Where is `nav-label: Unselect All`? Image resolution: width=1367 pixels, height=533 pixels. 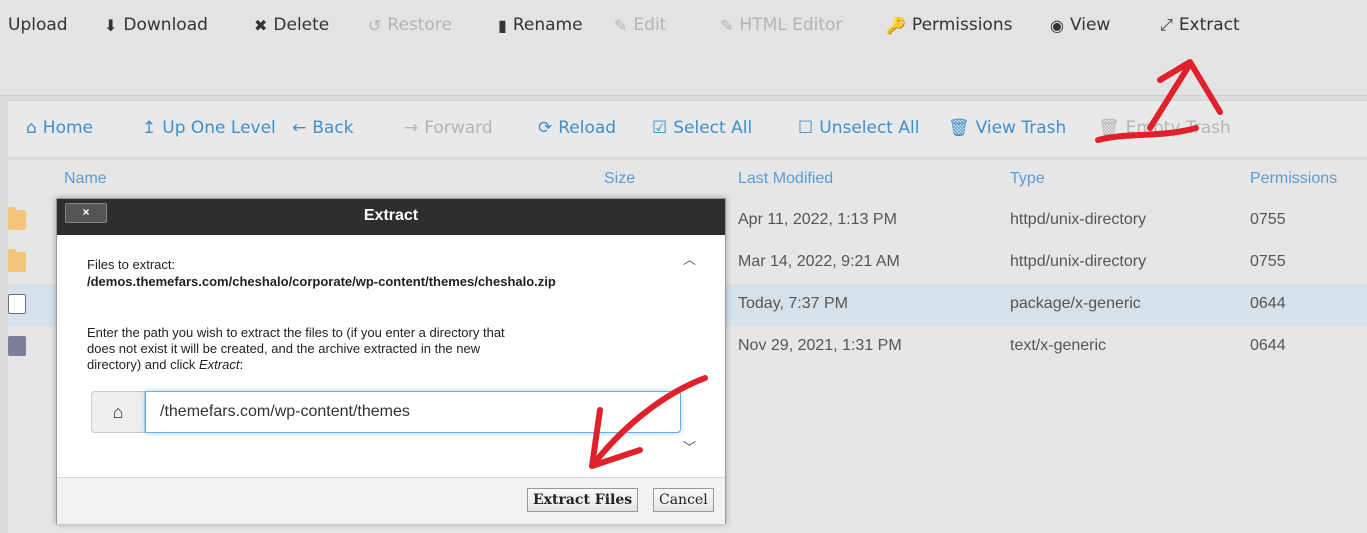 nav-label: Unselect All is located at coordinates (869, 128).